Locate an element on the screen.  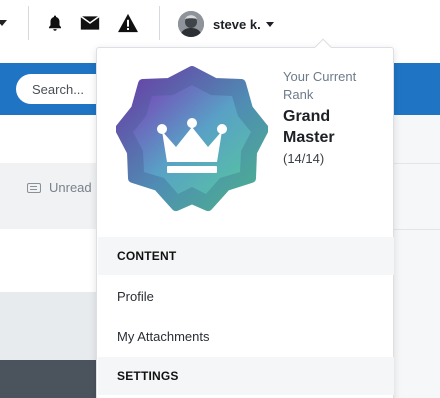
search-bar-band is located at coordinates (417, 89).